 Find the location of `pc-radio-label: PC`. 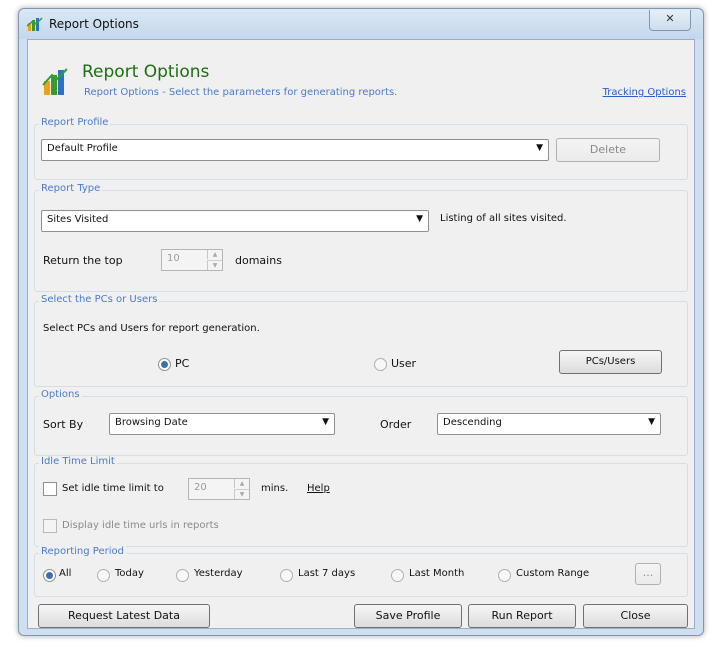

pc-radio-label: PC is located at coordinates (182, 363).